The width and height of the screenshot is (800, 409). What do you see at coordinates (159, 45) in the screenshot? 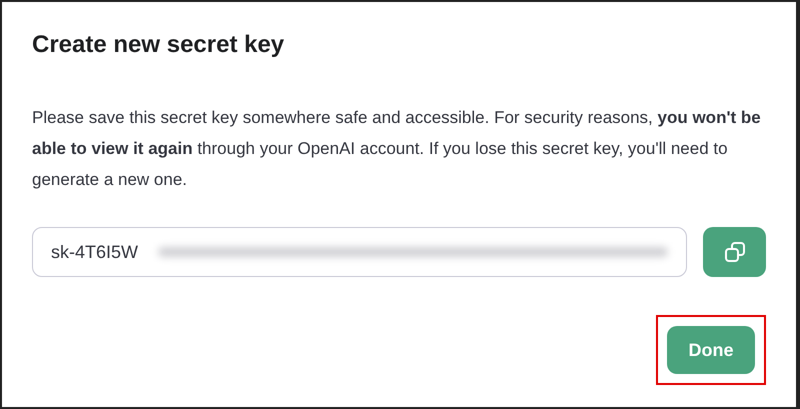
I see `dialog-title: Create new secret key` at bounding box center [159, 45].